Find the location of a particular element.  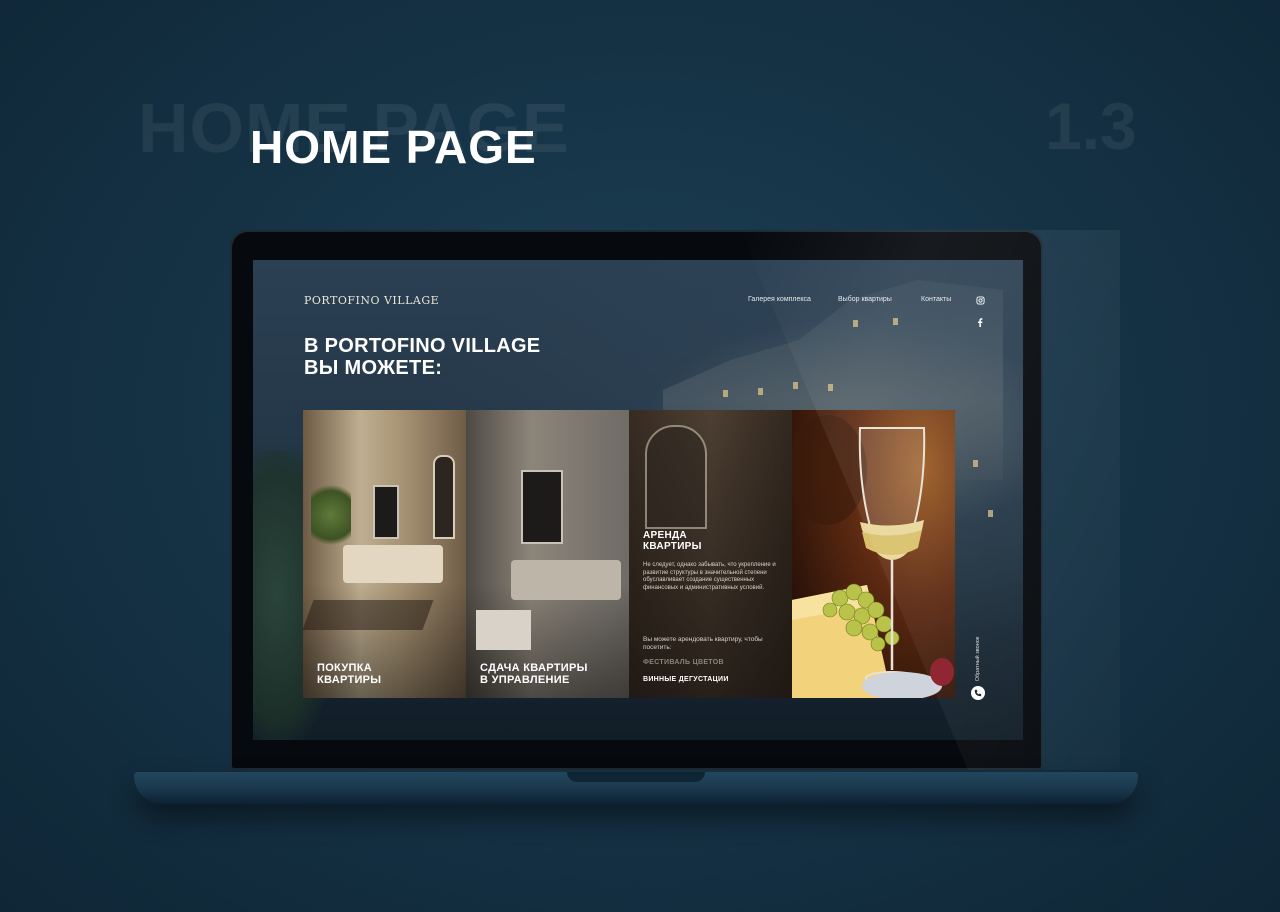

page-title: HOME PAGE is located at coordinates (393, 147).